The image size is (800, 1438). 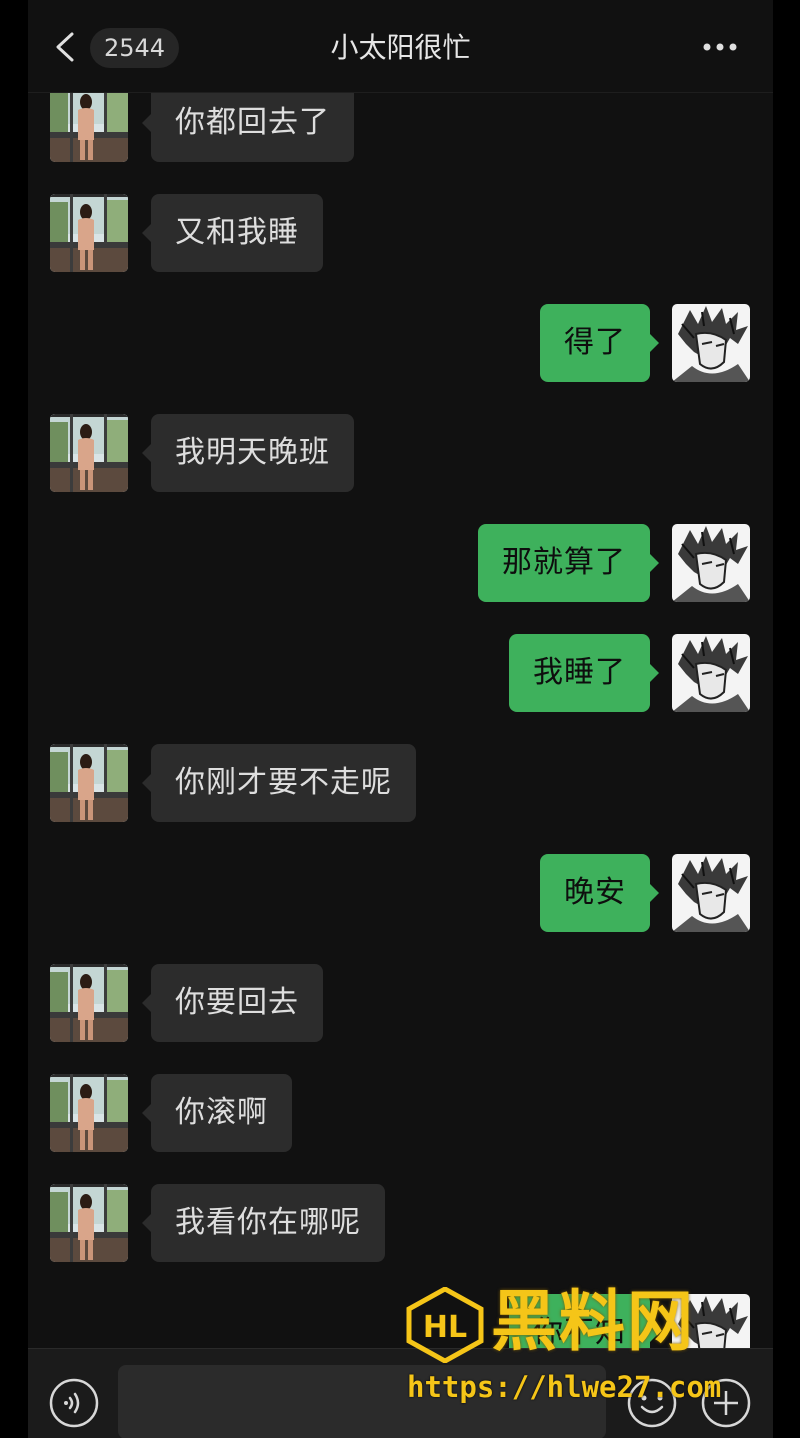 What do you see at coordinates (400, 1114) in the screenshot?
I see `message-row: 你滚啊` at bounding box center [400, 1114].